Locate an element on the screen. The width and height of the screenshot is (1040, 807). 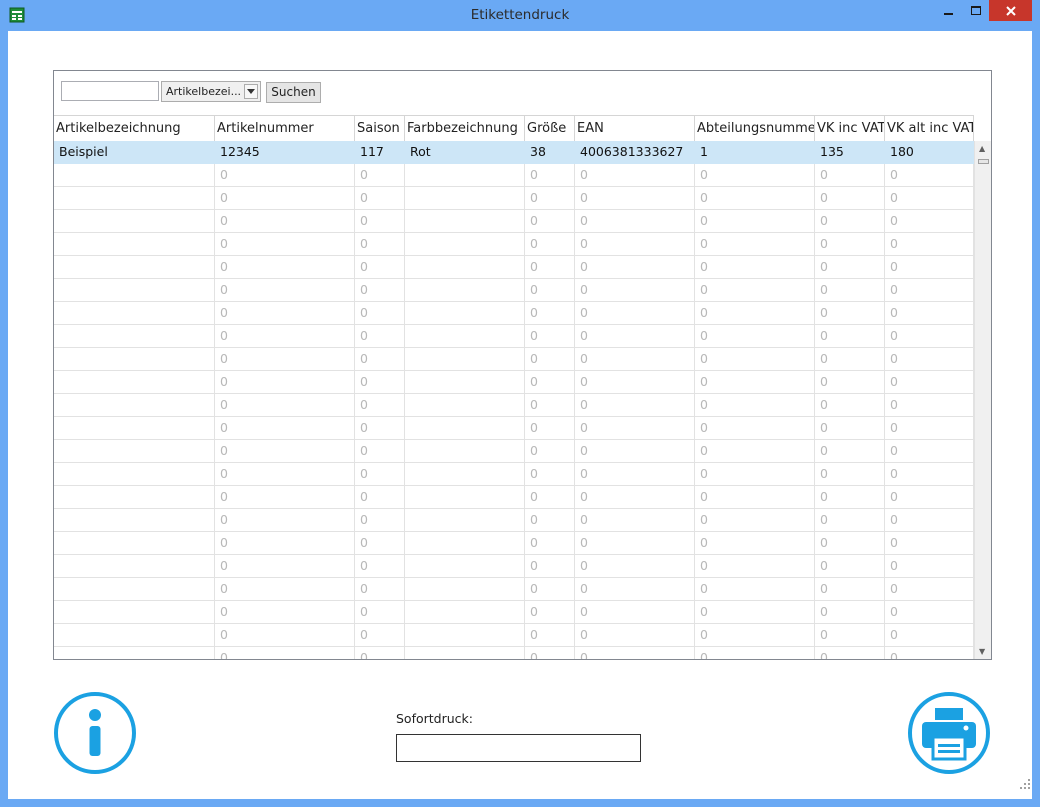
close-button is located at coordinates (1010, 10).